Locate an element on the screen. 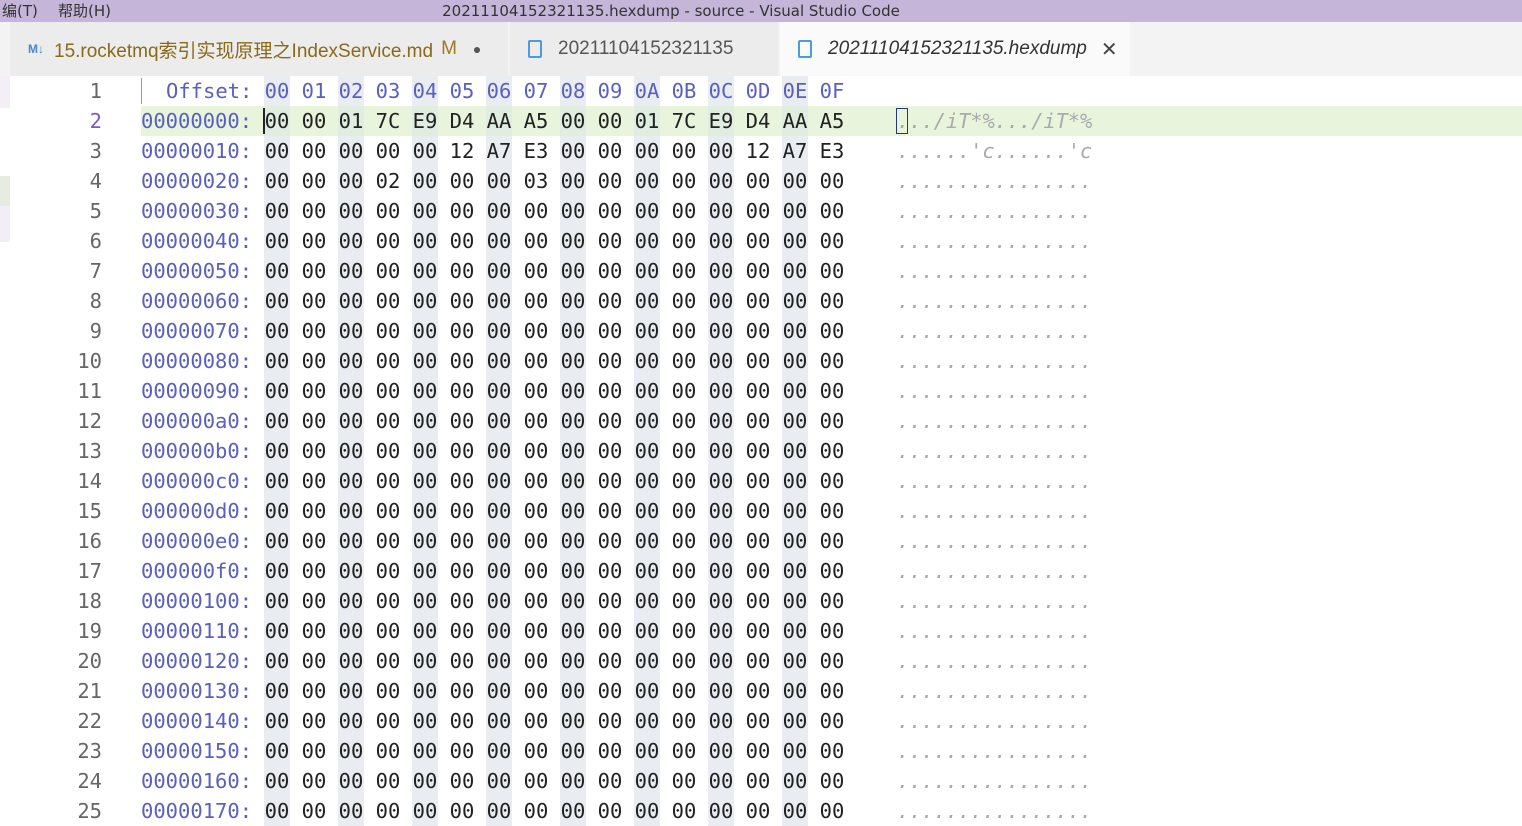 This screenshot has width=1522, height=826. ascii-text: ......'c......'c is located at coordinates (994, 151).